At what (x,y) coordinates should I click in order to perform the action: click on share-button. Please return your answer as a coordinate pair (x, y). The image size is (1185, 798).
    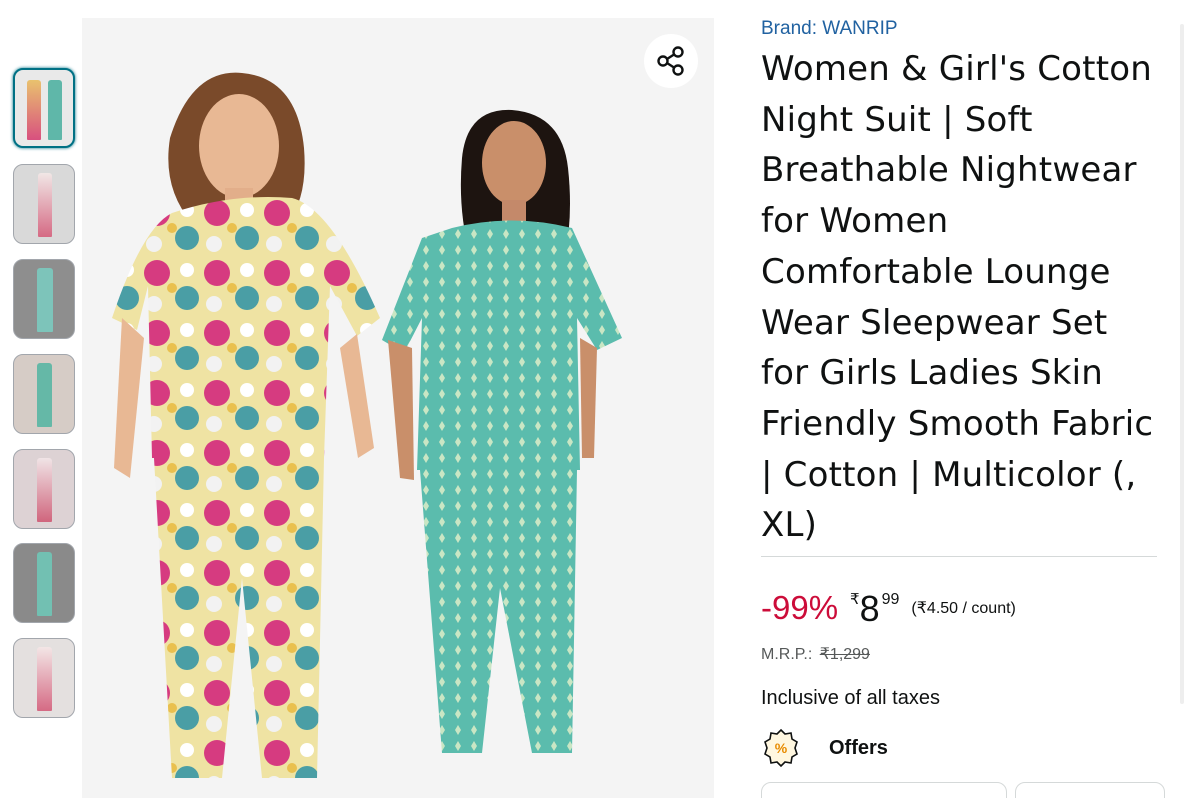
    Looking at the image, I should click on (671, 61).